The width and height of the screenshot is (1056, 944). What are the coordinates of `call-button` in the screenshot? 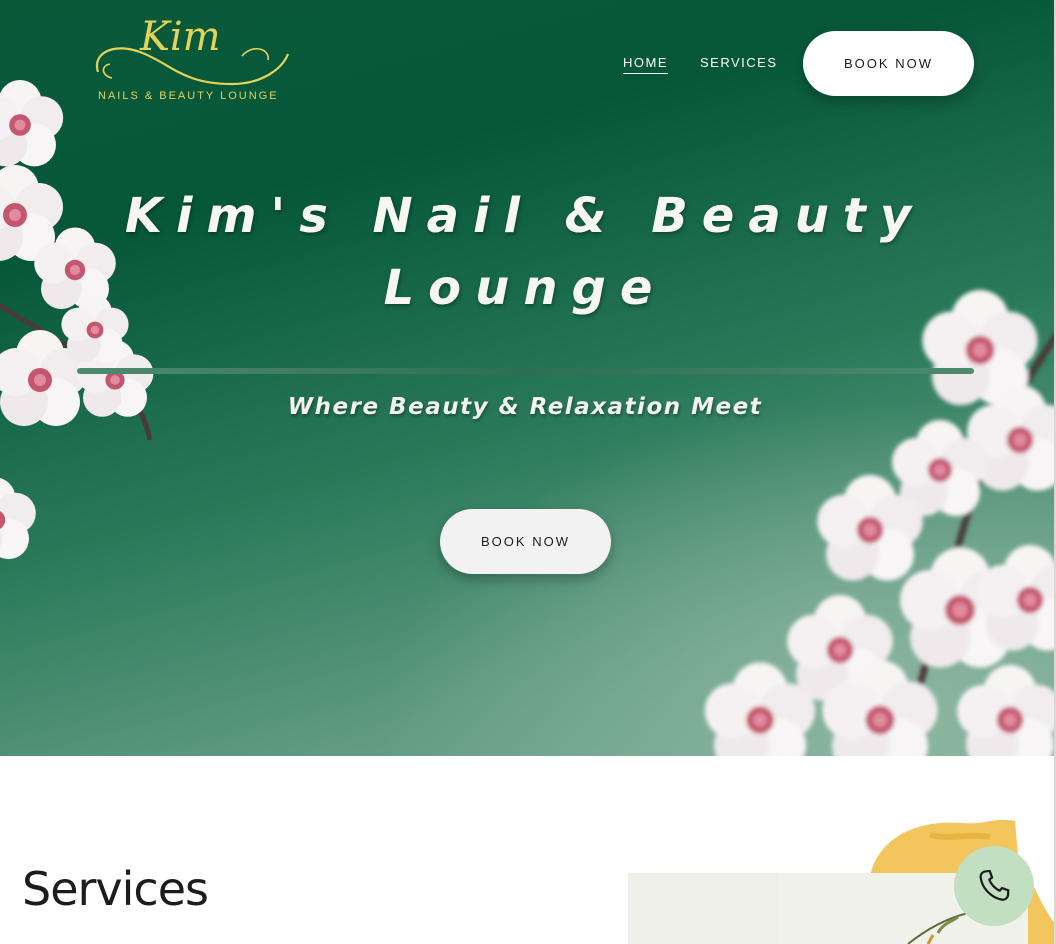 It's located at (994, 886).